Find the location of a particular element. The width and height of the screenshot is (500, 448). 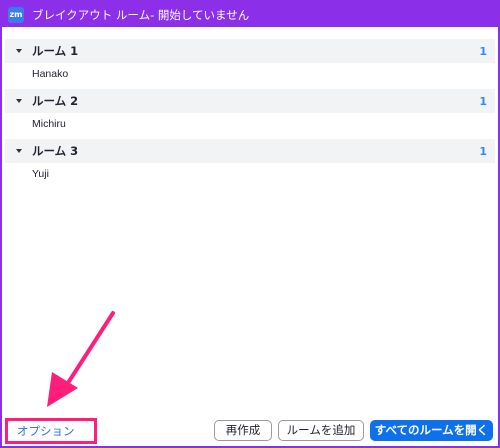

footer-bar: オプション 再作成 ルームを追加 すべてのルームを開く is located at coordinates (250, 430).